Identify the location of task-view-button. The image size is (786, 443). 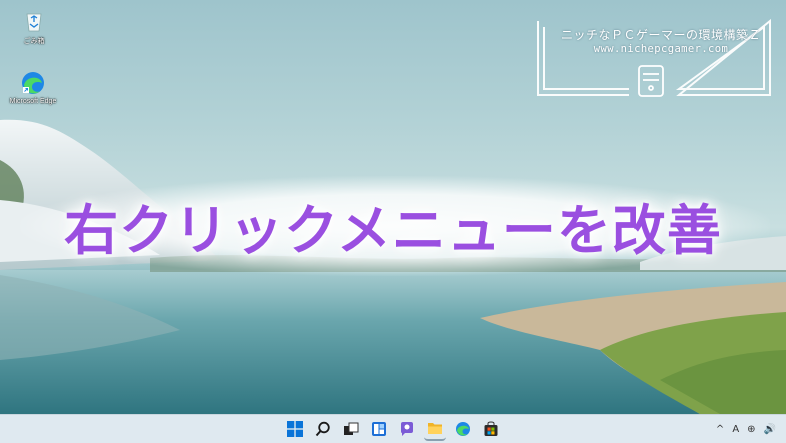
(351, 429).